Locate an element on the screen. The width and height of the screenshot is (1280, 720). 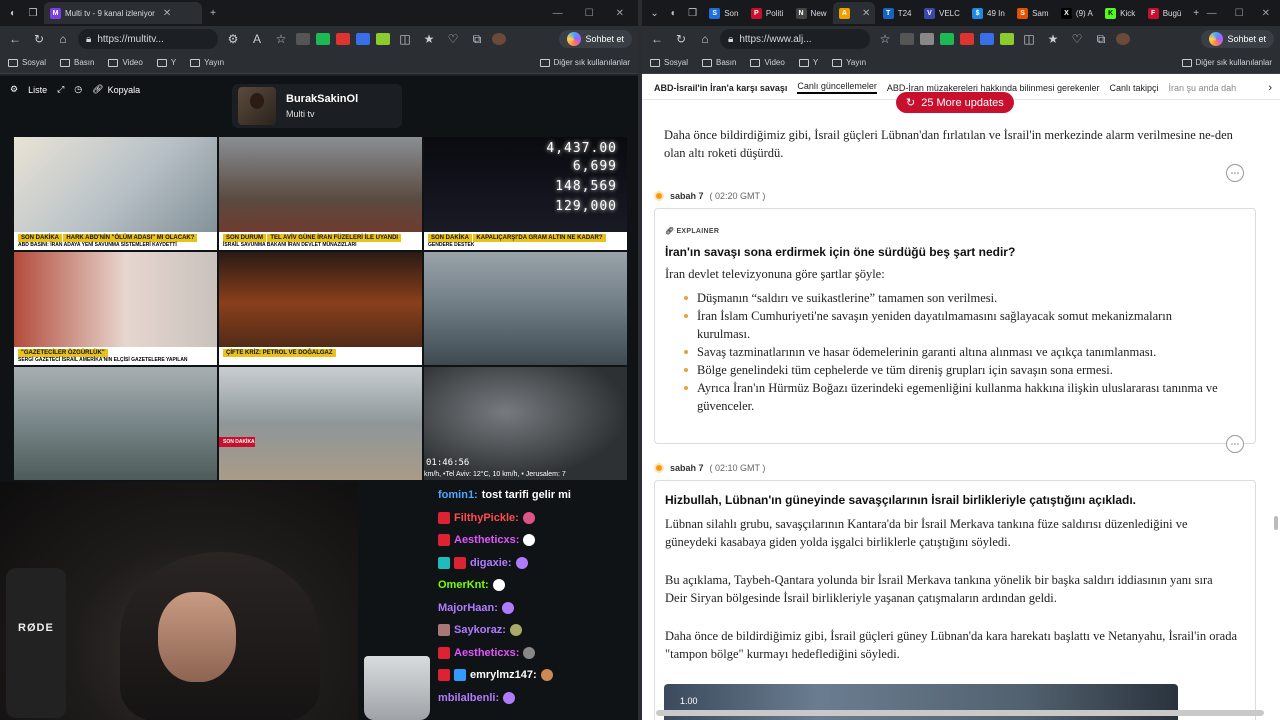
tab: T T24 is located at coordinates (896, 13).